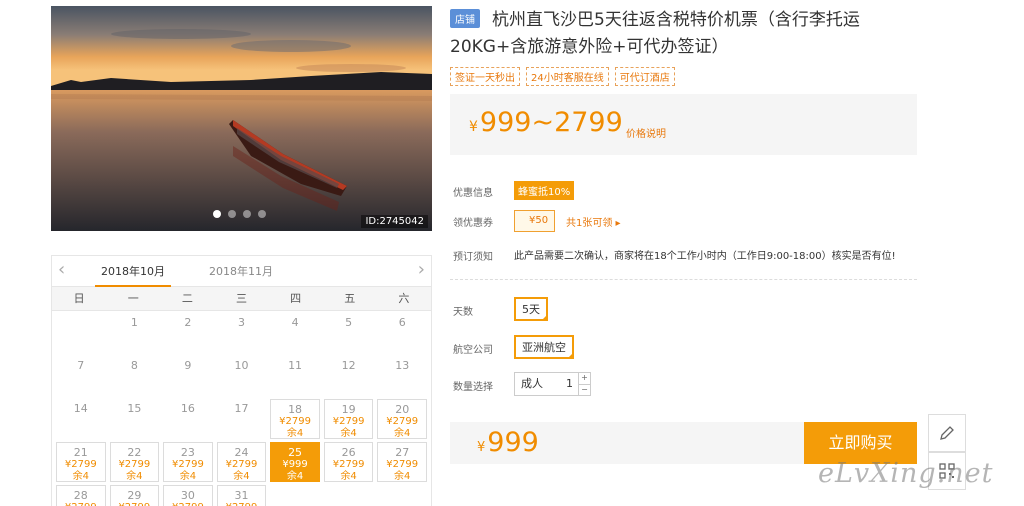 This screenshot has height=506, width=1024. What do you see at coordinates (81, 495) in the screenshot?
I see `calendar-day-available: 28¥2799余4` at bounding box center [81, 495].